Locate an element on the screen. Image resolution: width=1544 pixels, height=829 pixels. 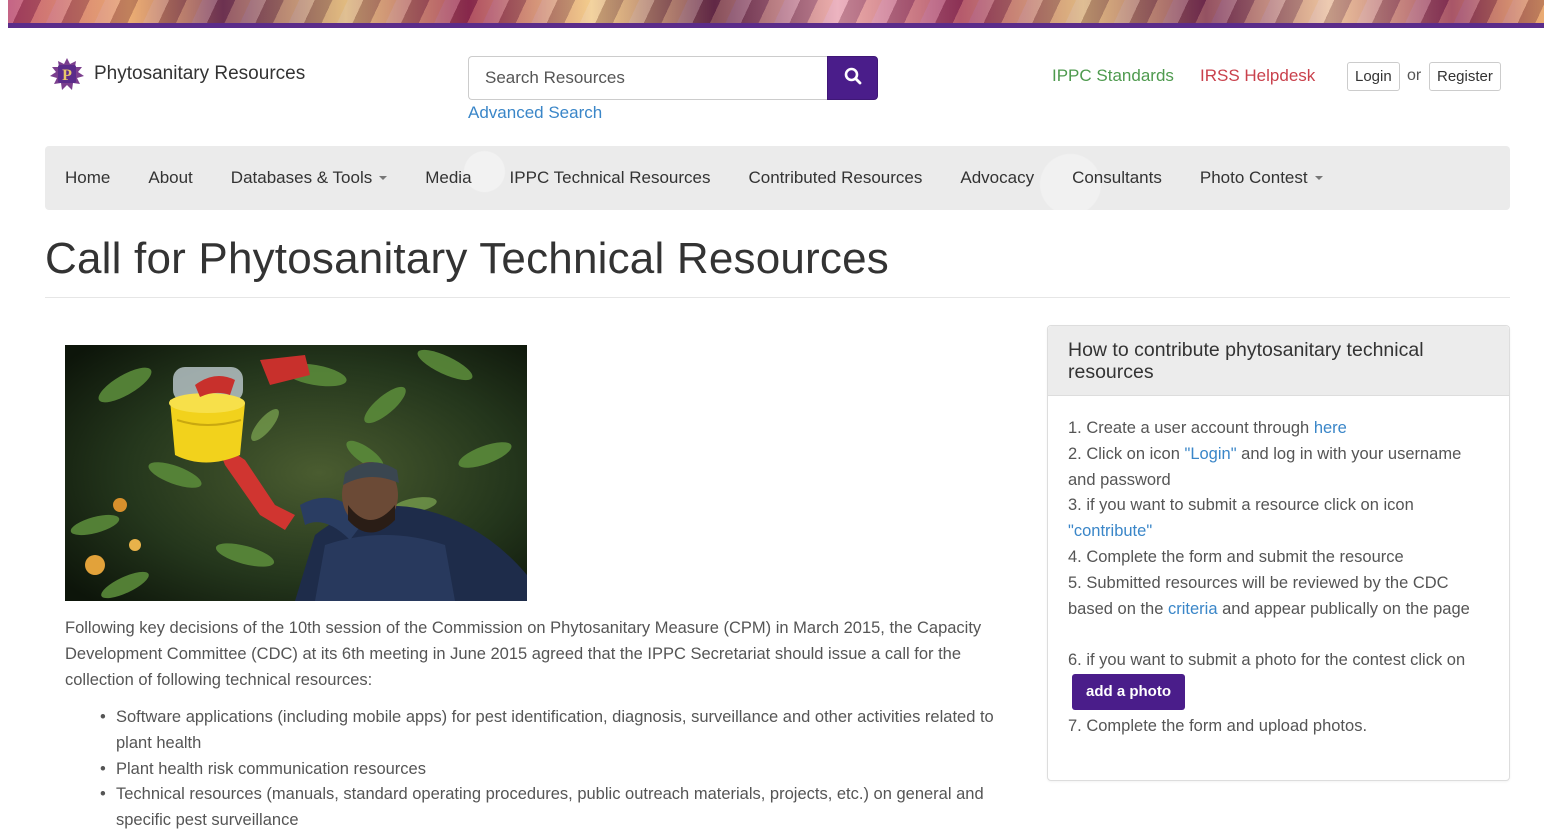
nav-label: Home is located at coordinates (88, 177).